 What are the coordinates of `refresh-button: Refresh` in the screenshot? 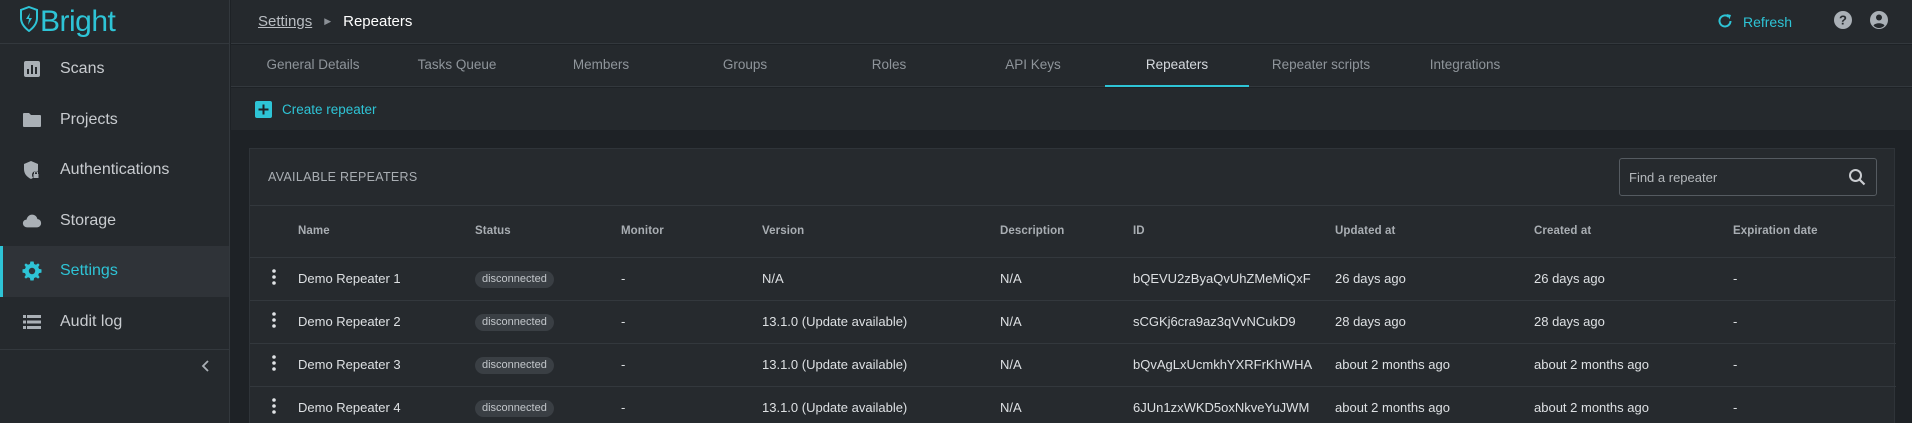 It's located at (1754, 22).